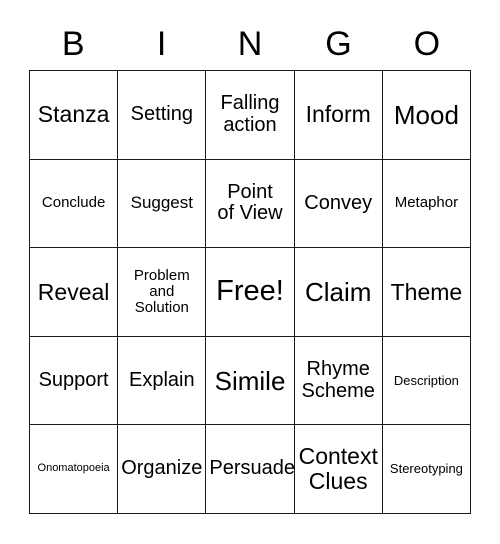 The width and height of the screenshot is (500, 544). I want to click on bingo-cell-label: Description, so click(426, 380).